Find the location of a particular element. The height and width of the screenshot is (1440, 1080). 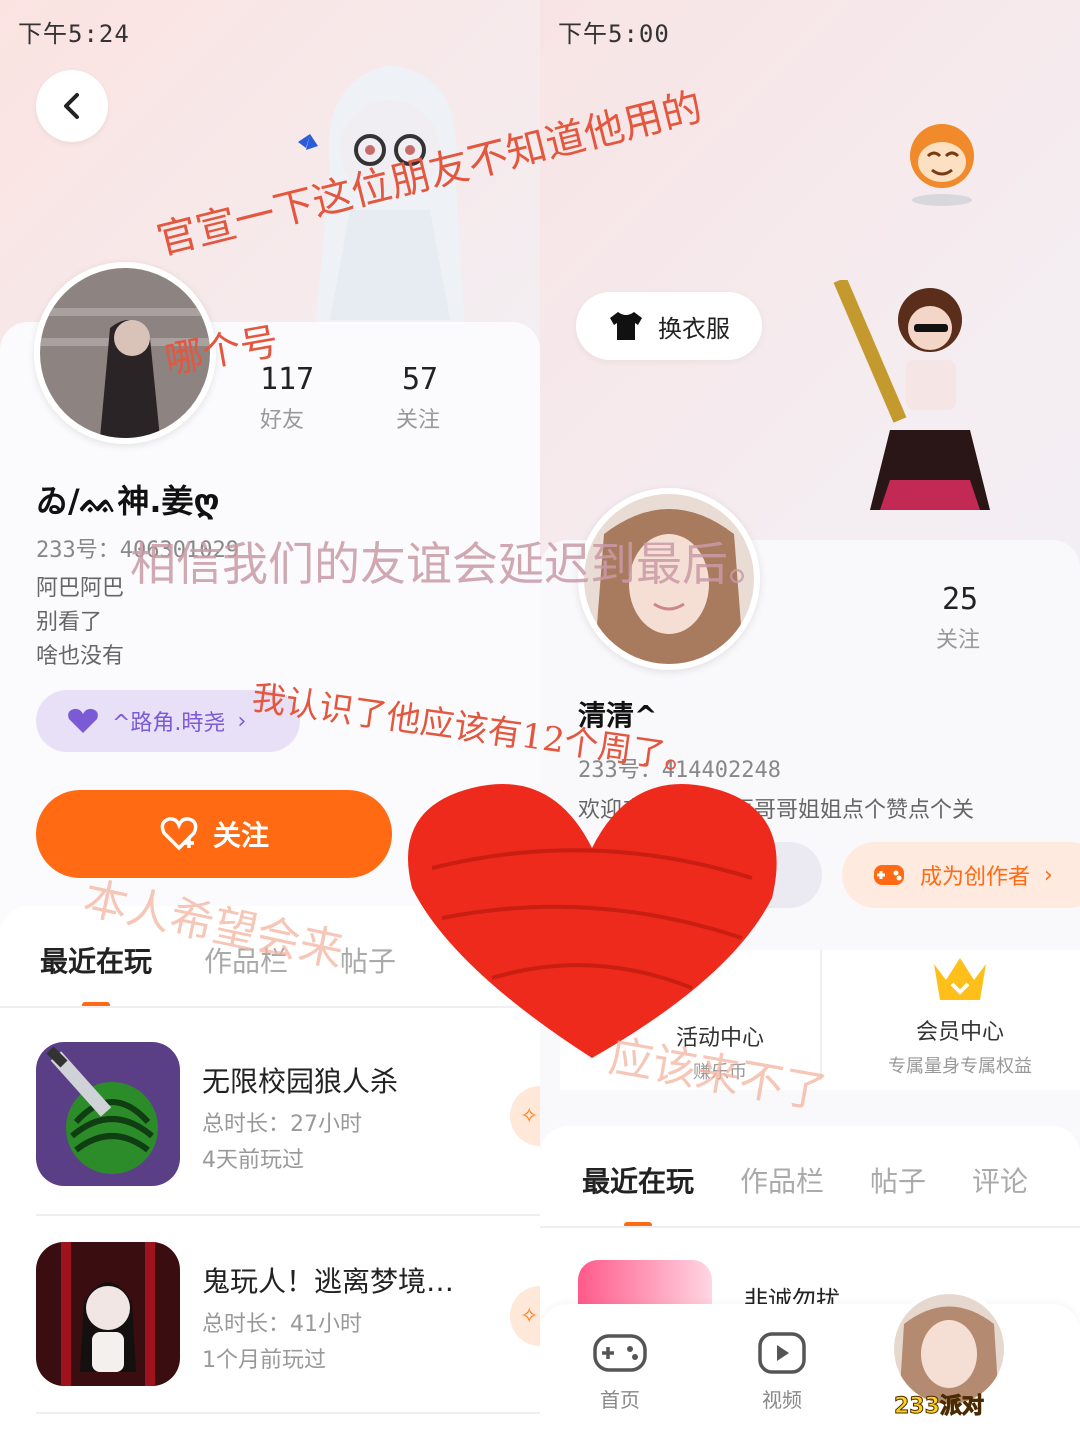

tab-comments: 评论 is located at coordinates (1000, 1180).